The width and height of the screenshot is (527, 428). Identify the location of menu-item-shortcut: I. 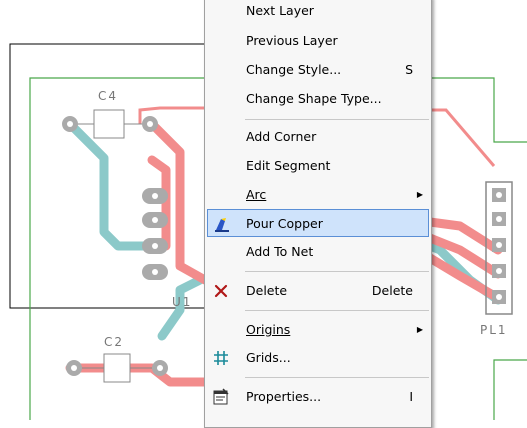
(411, 396).